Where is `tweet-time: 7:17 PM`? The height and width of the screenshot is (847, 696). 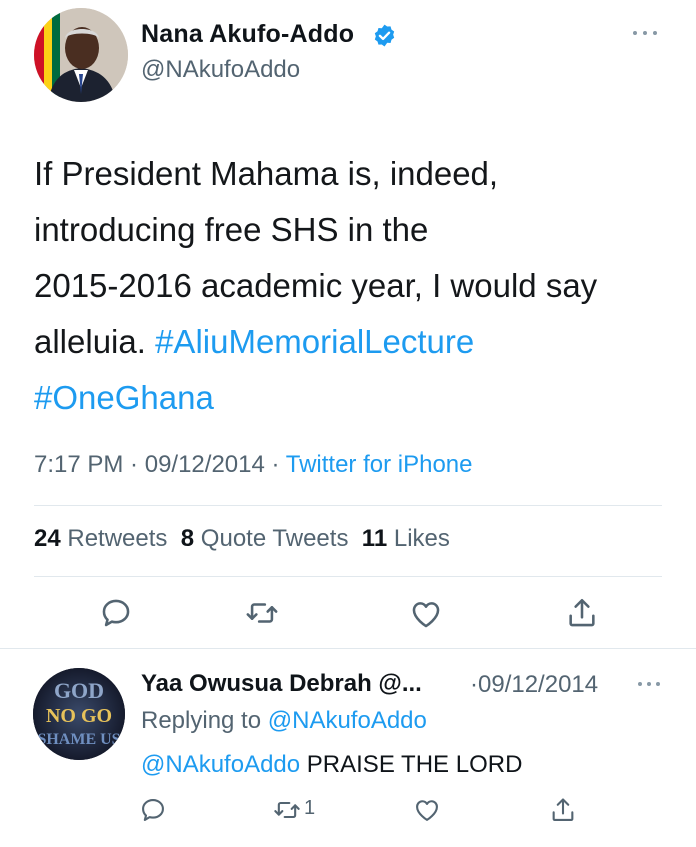 tweet-time: 7:17 PM is located at coordinates (79, 464).